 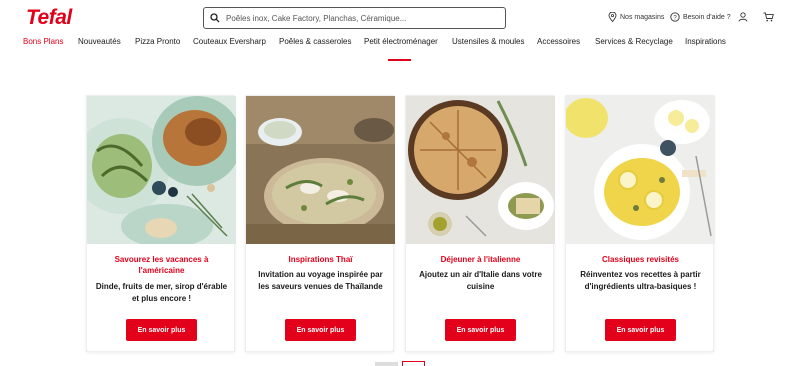 What do you see at coordinates (705, 41) in the screenshot?
I see `nav-item-inspirations: Inspirations` at bounding box center [705, 41].